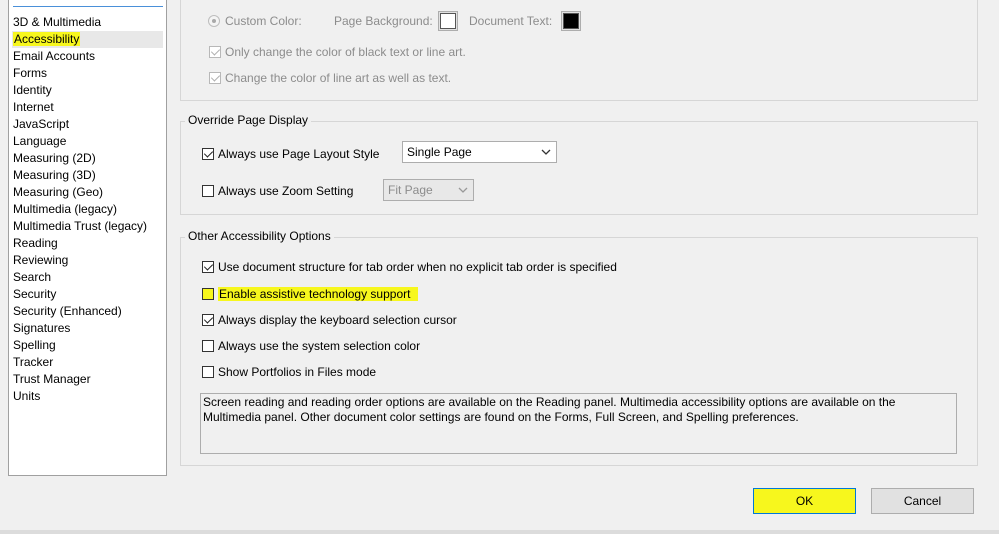 This screenshot has height=534, width=999. I want to click on sidebar-item-multimedia-legacy: Multimedia (legacy), so click(87, 209).